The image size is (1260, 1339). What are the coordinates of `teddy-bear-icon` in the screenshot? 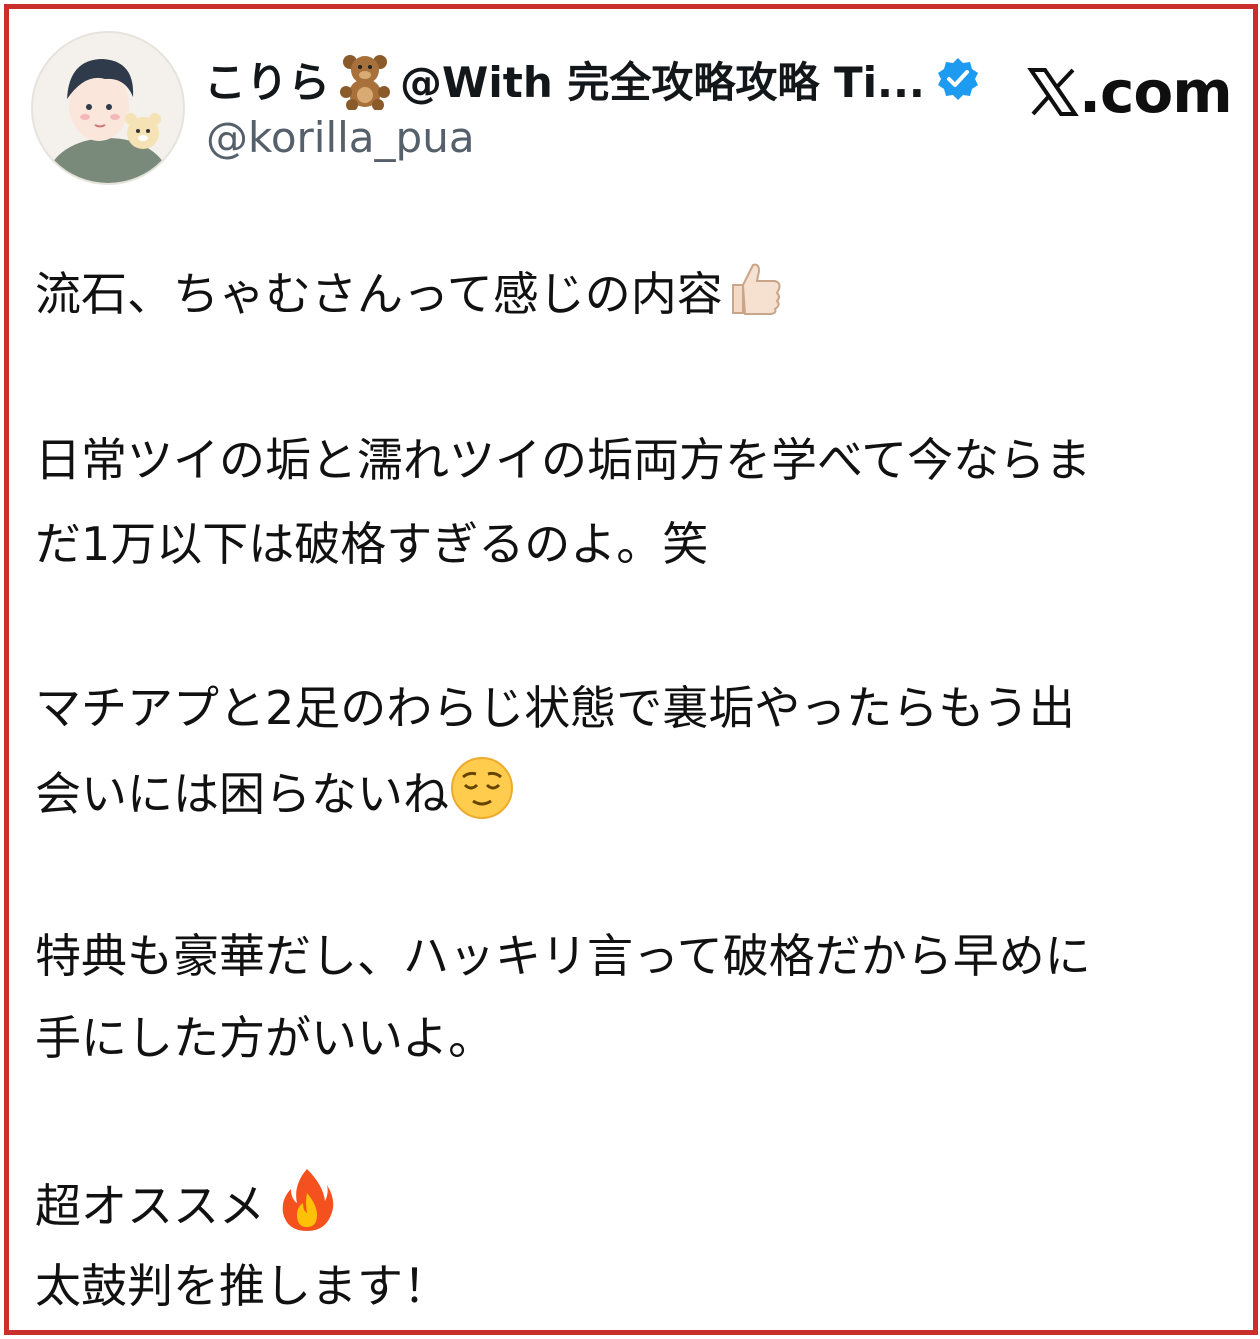 It's located at (365, 79).